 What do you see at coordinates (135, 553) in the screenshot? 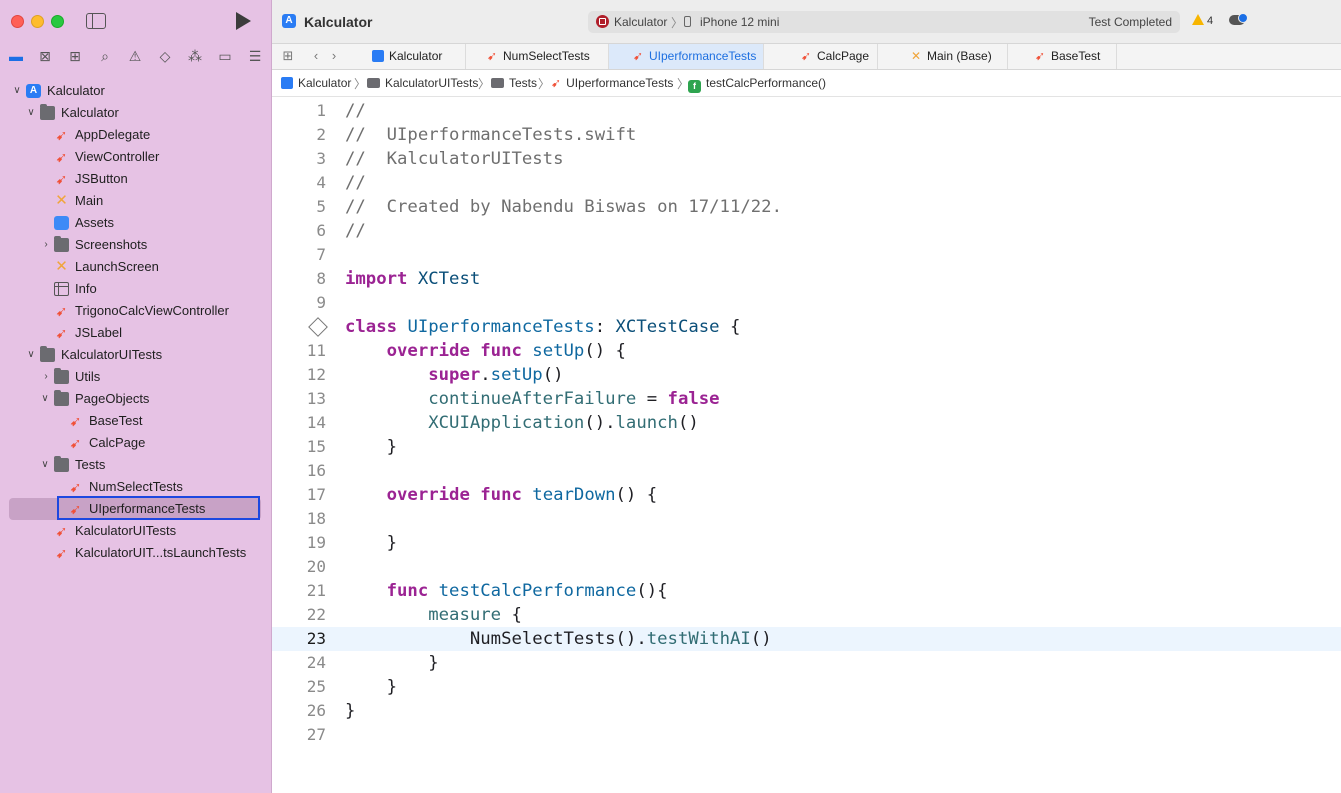
I see `tree-item-file: ➹ KalculatorUIT...tsLaunchTests` at bounding box center [135, 553].